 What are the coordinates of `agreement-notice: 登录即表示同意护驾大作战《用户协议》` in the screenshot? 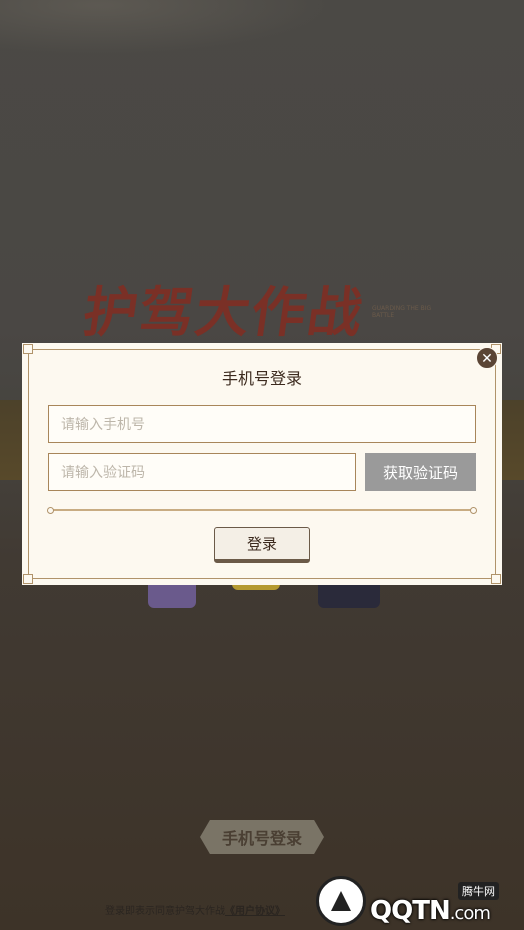 It's located at (225, 909).